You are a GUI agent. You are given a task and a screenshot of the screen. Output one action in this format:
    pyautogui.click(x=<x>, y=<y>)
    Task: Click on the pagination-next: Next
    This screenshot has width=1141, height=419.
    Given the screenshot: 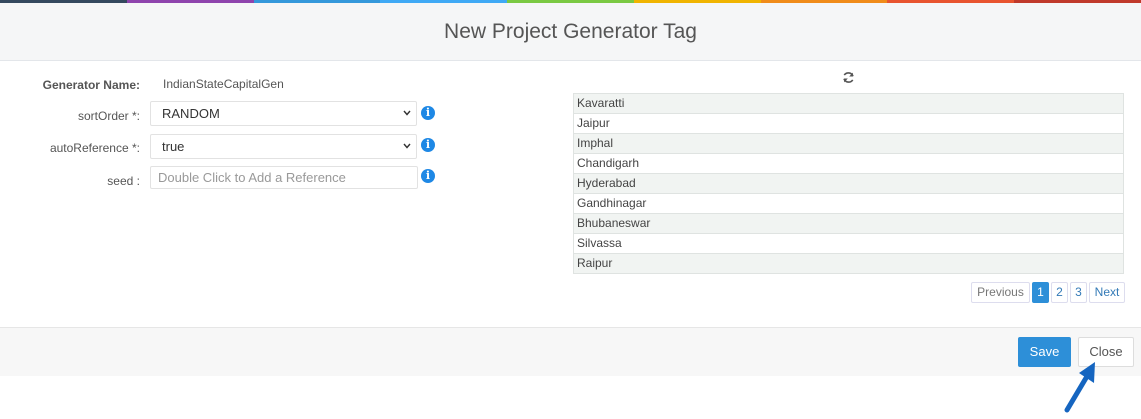 What is the action you would take?
    pyautogui.click(x=1107, y=292)
    